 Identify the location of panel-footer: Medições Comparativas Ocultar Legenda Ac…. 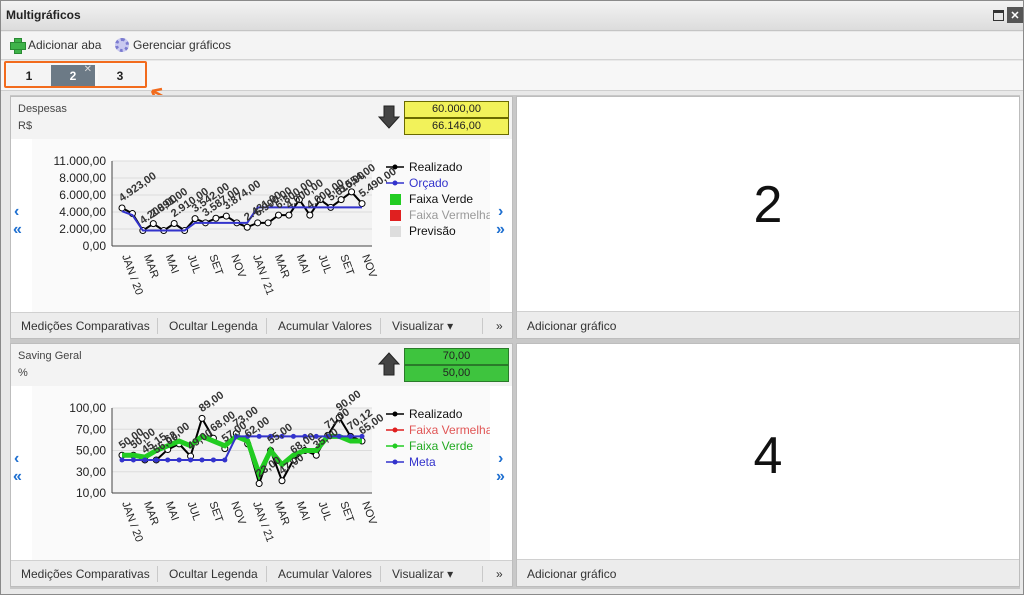
(261, 573).